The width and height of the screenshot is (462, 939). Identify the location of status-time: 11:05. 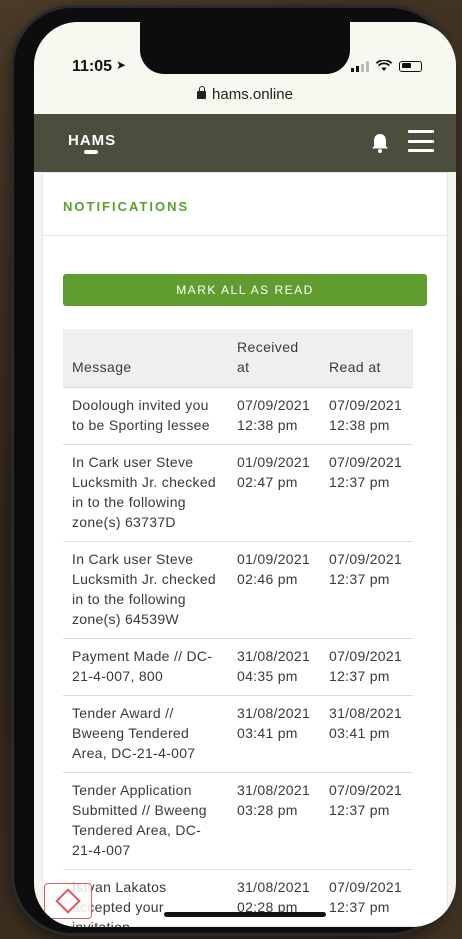
(92, 66).